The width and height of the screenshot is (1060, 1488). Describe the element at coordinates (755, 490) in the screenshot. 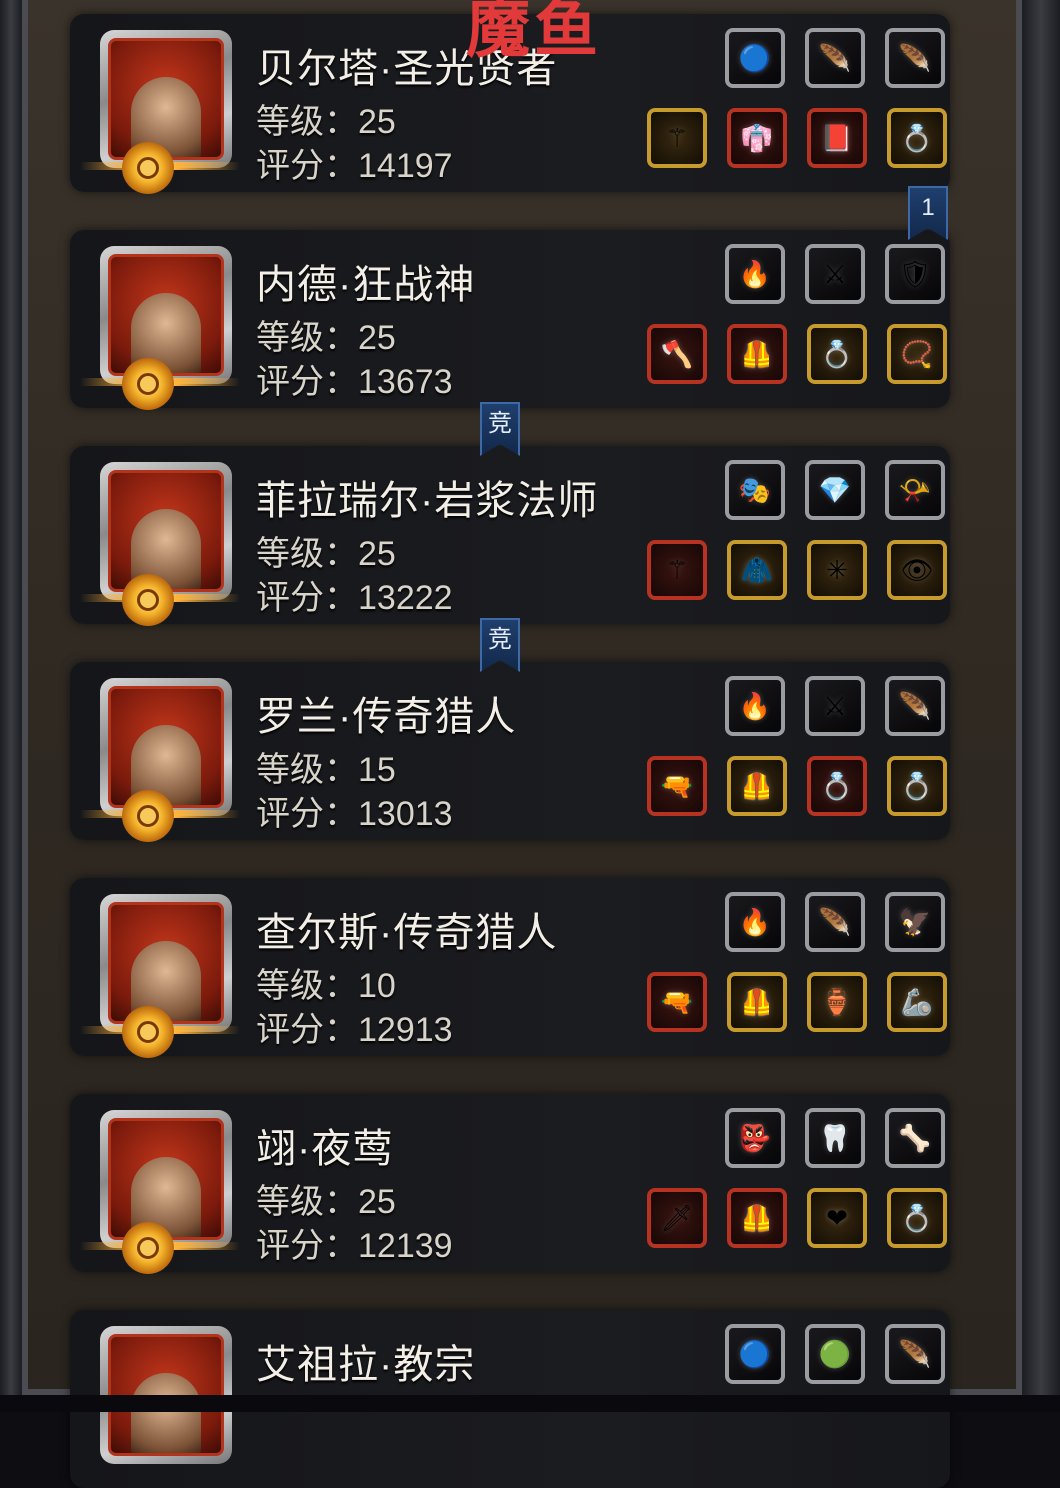

I see `golden-mask-icon: 🎭` at that location.